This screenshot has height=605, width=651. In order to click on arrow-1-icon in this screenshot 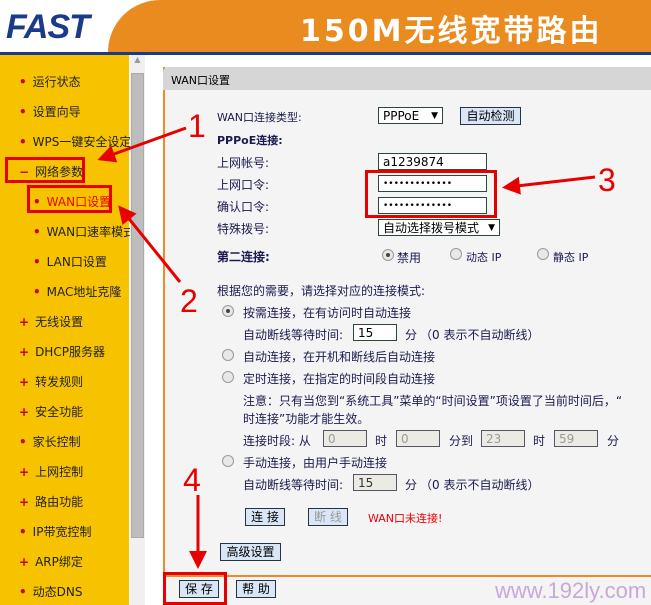, I will do `click(142, 144)`.